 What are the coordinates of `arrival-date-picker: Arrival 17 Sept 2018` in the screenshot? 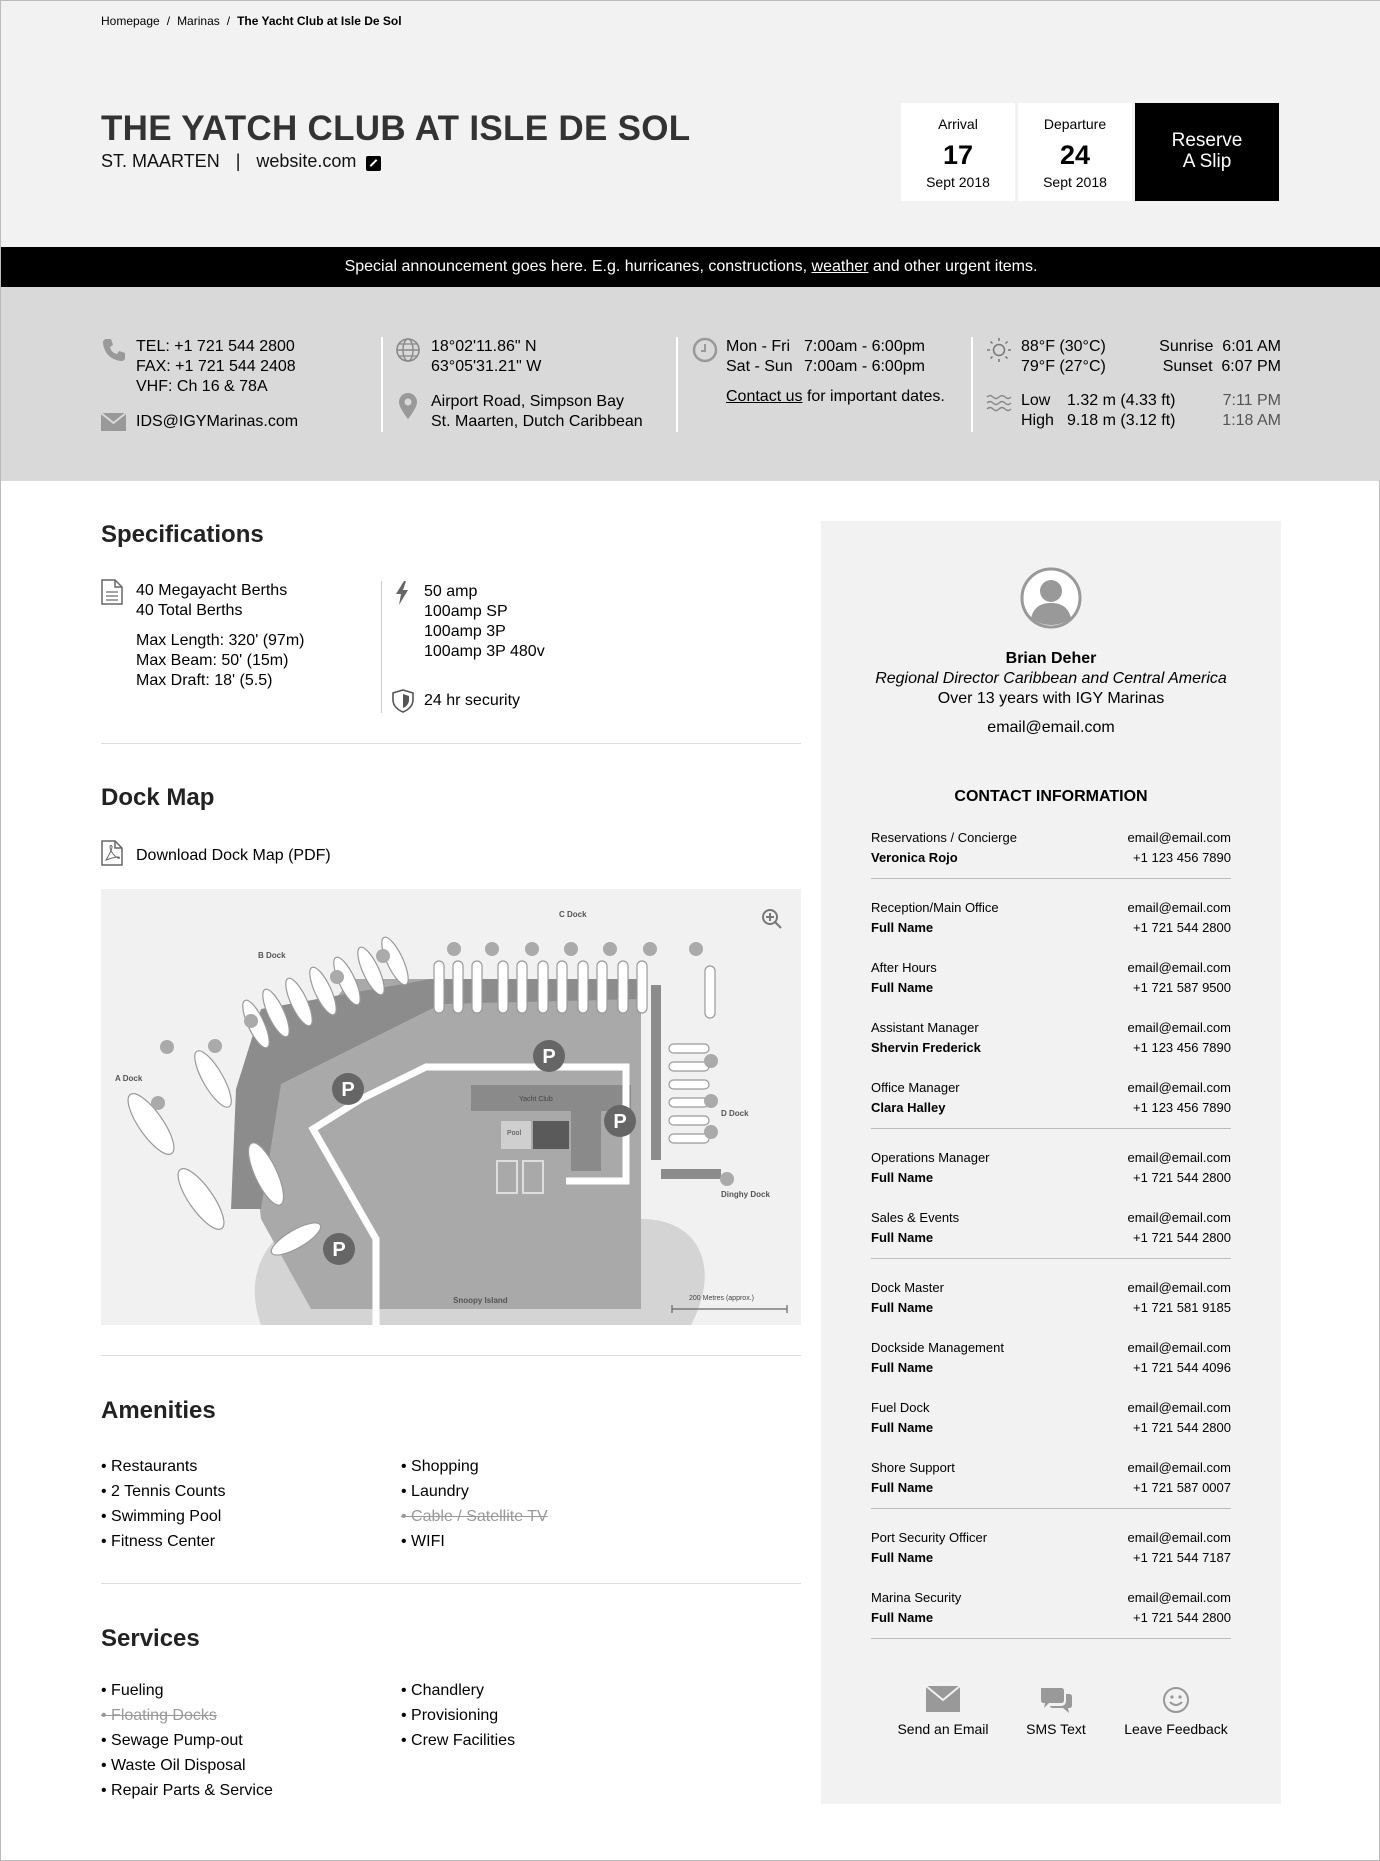 It's located at (958, 152).